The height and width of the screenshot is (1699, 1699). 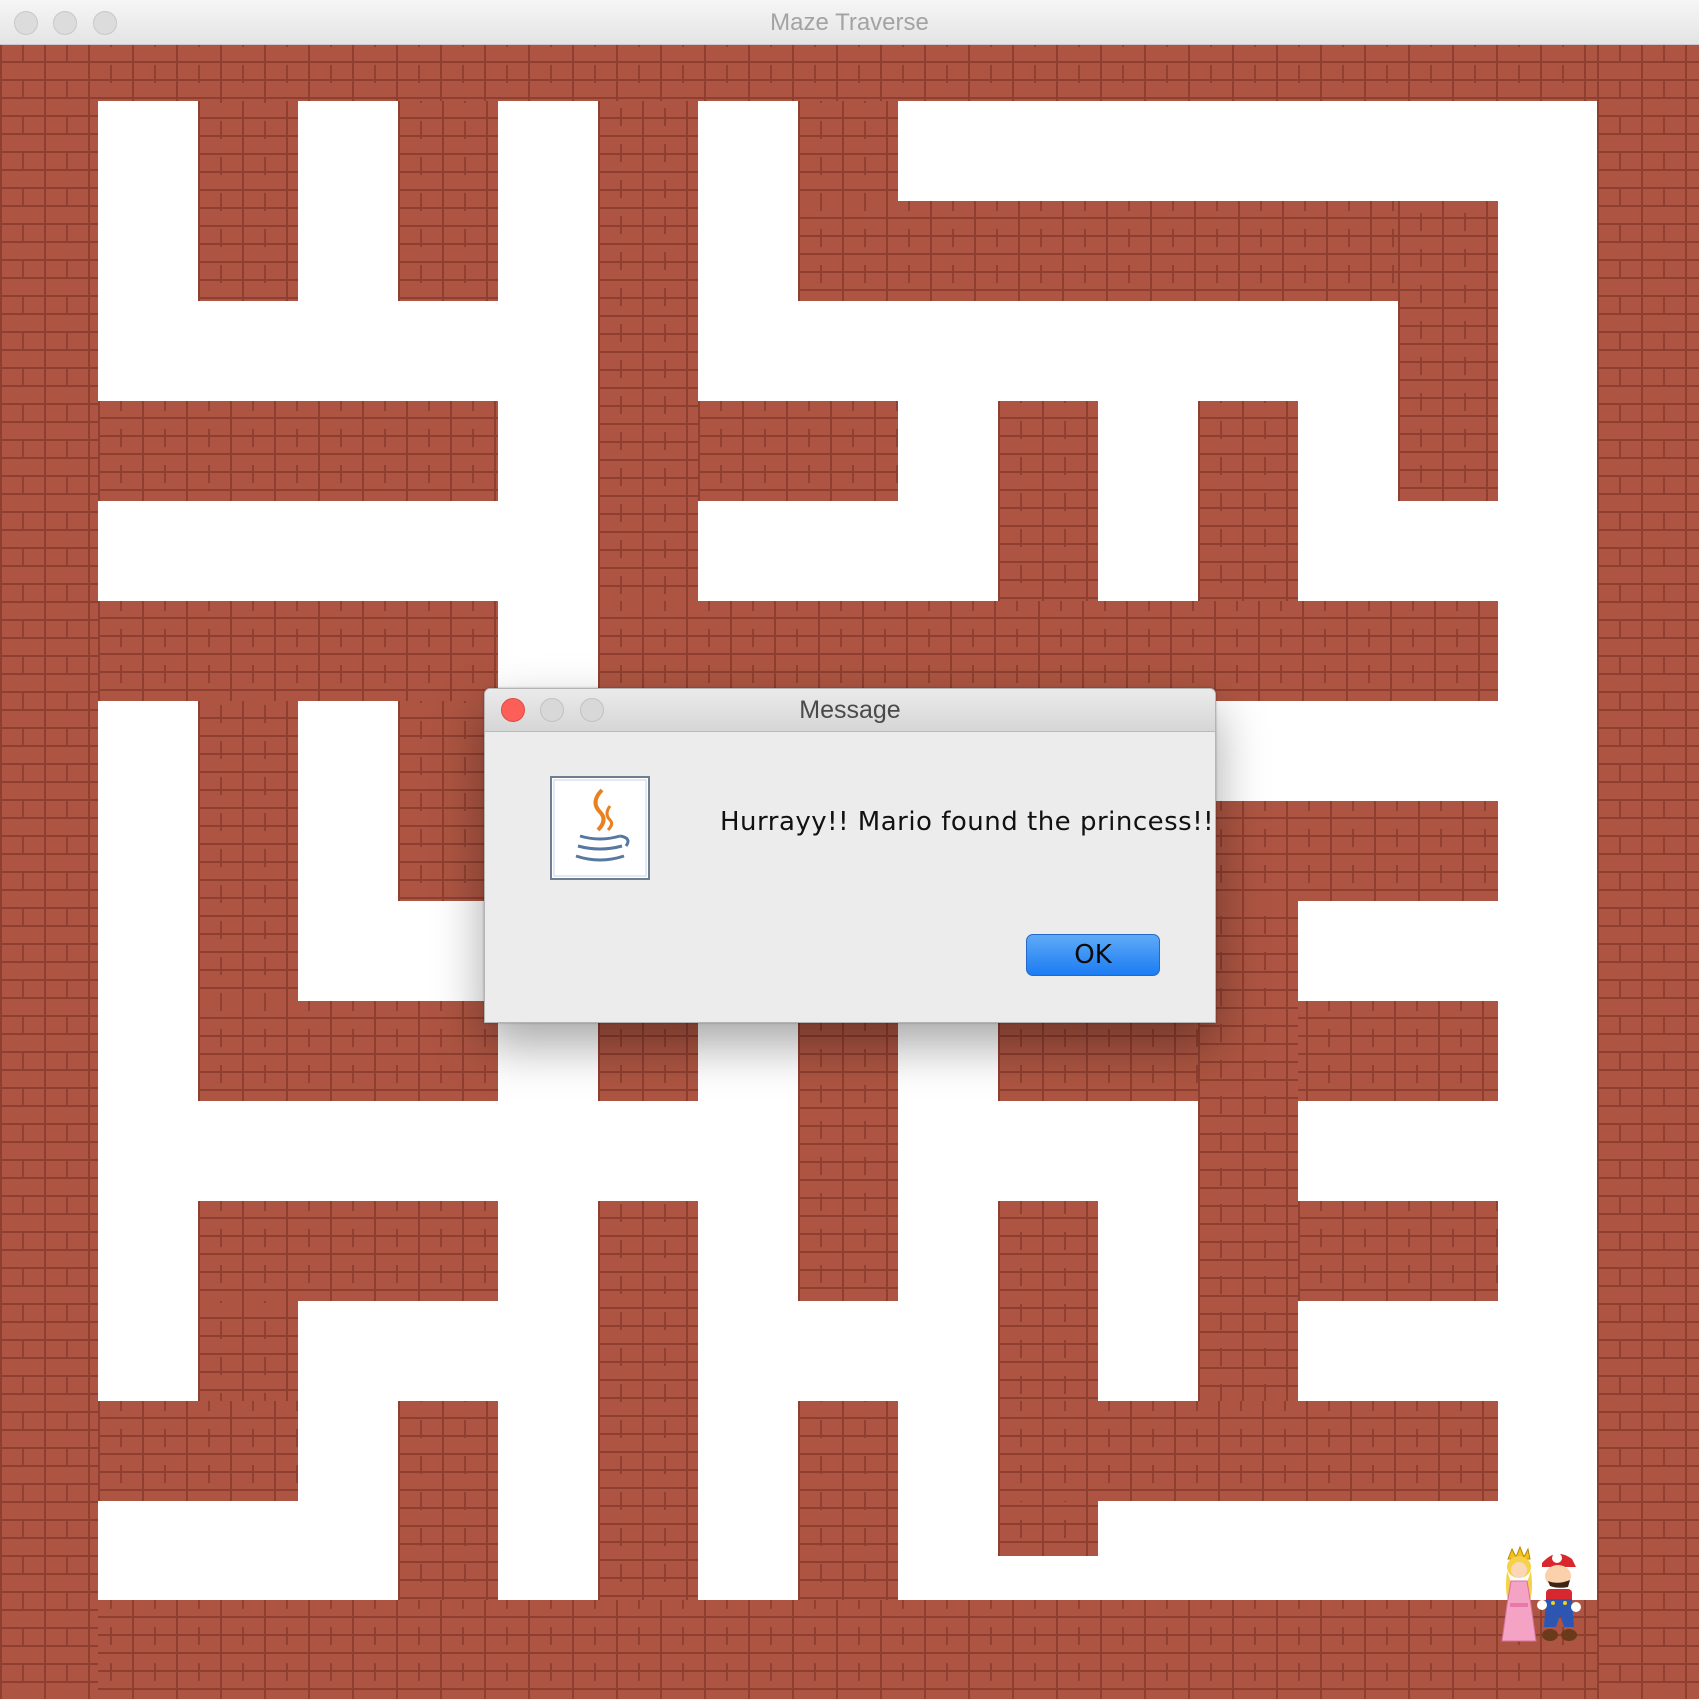 I want to click on dialog-titlebar: Message, so click(x=850, y=710).